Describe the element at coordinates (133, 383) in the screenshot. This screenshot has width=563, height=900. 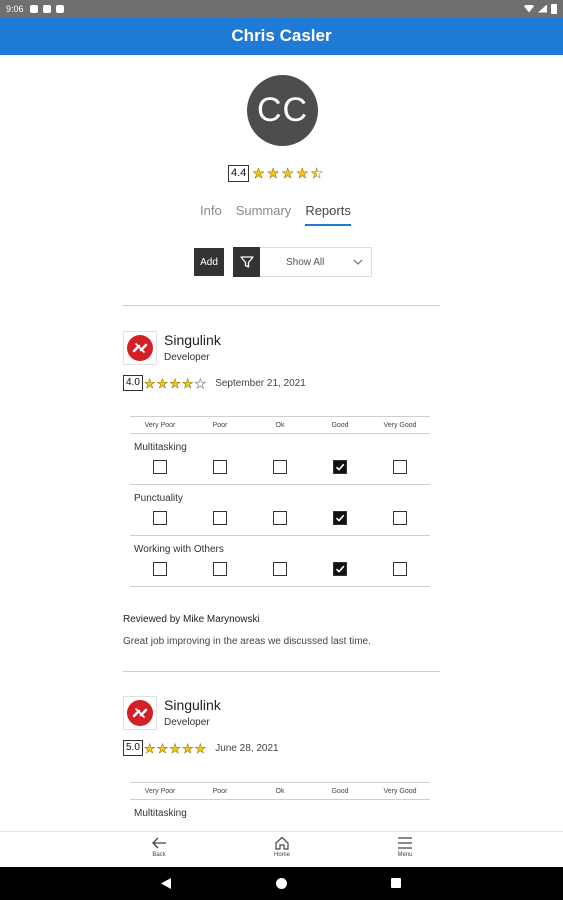
I see `rating-value: 4.0` at that location.